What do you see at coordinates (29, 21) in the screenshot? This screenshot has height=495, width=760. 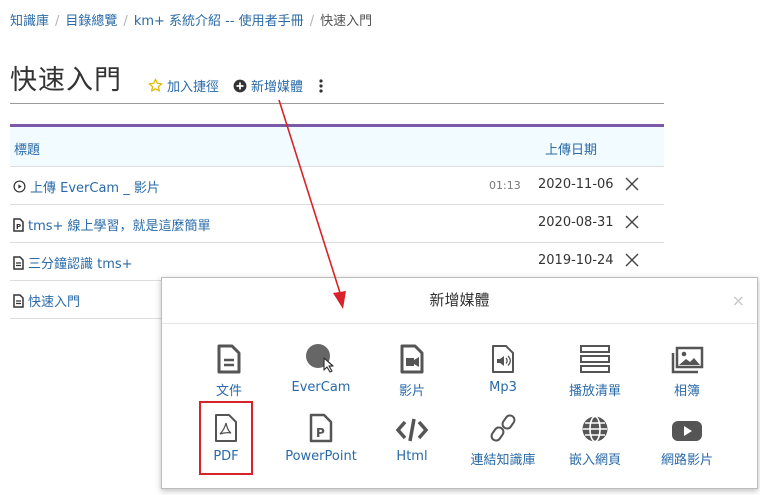 I see `breadcrumb-item-kb: 知識庫` at bounding box center [29, 21].